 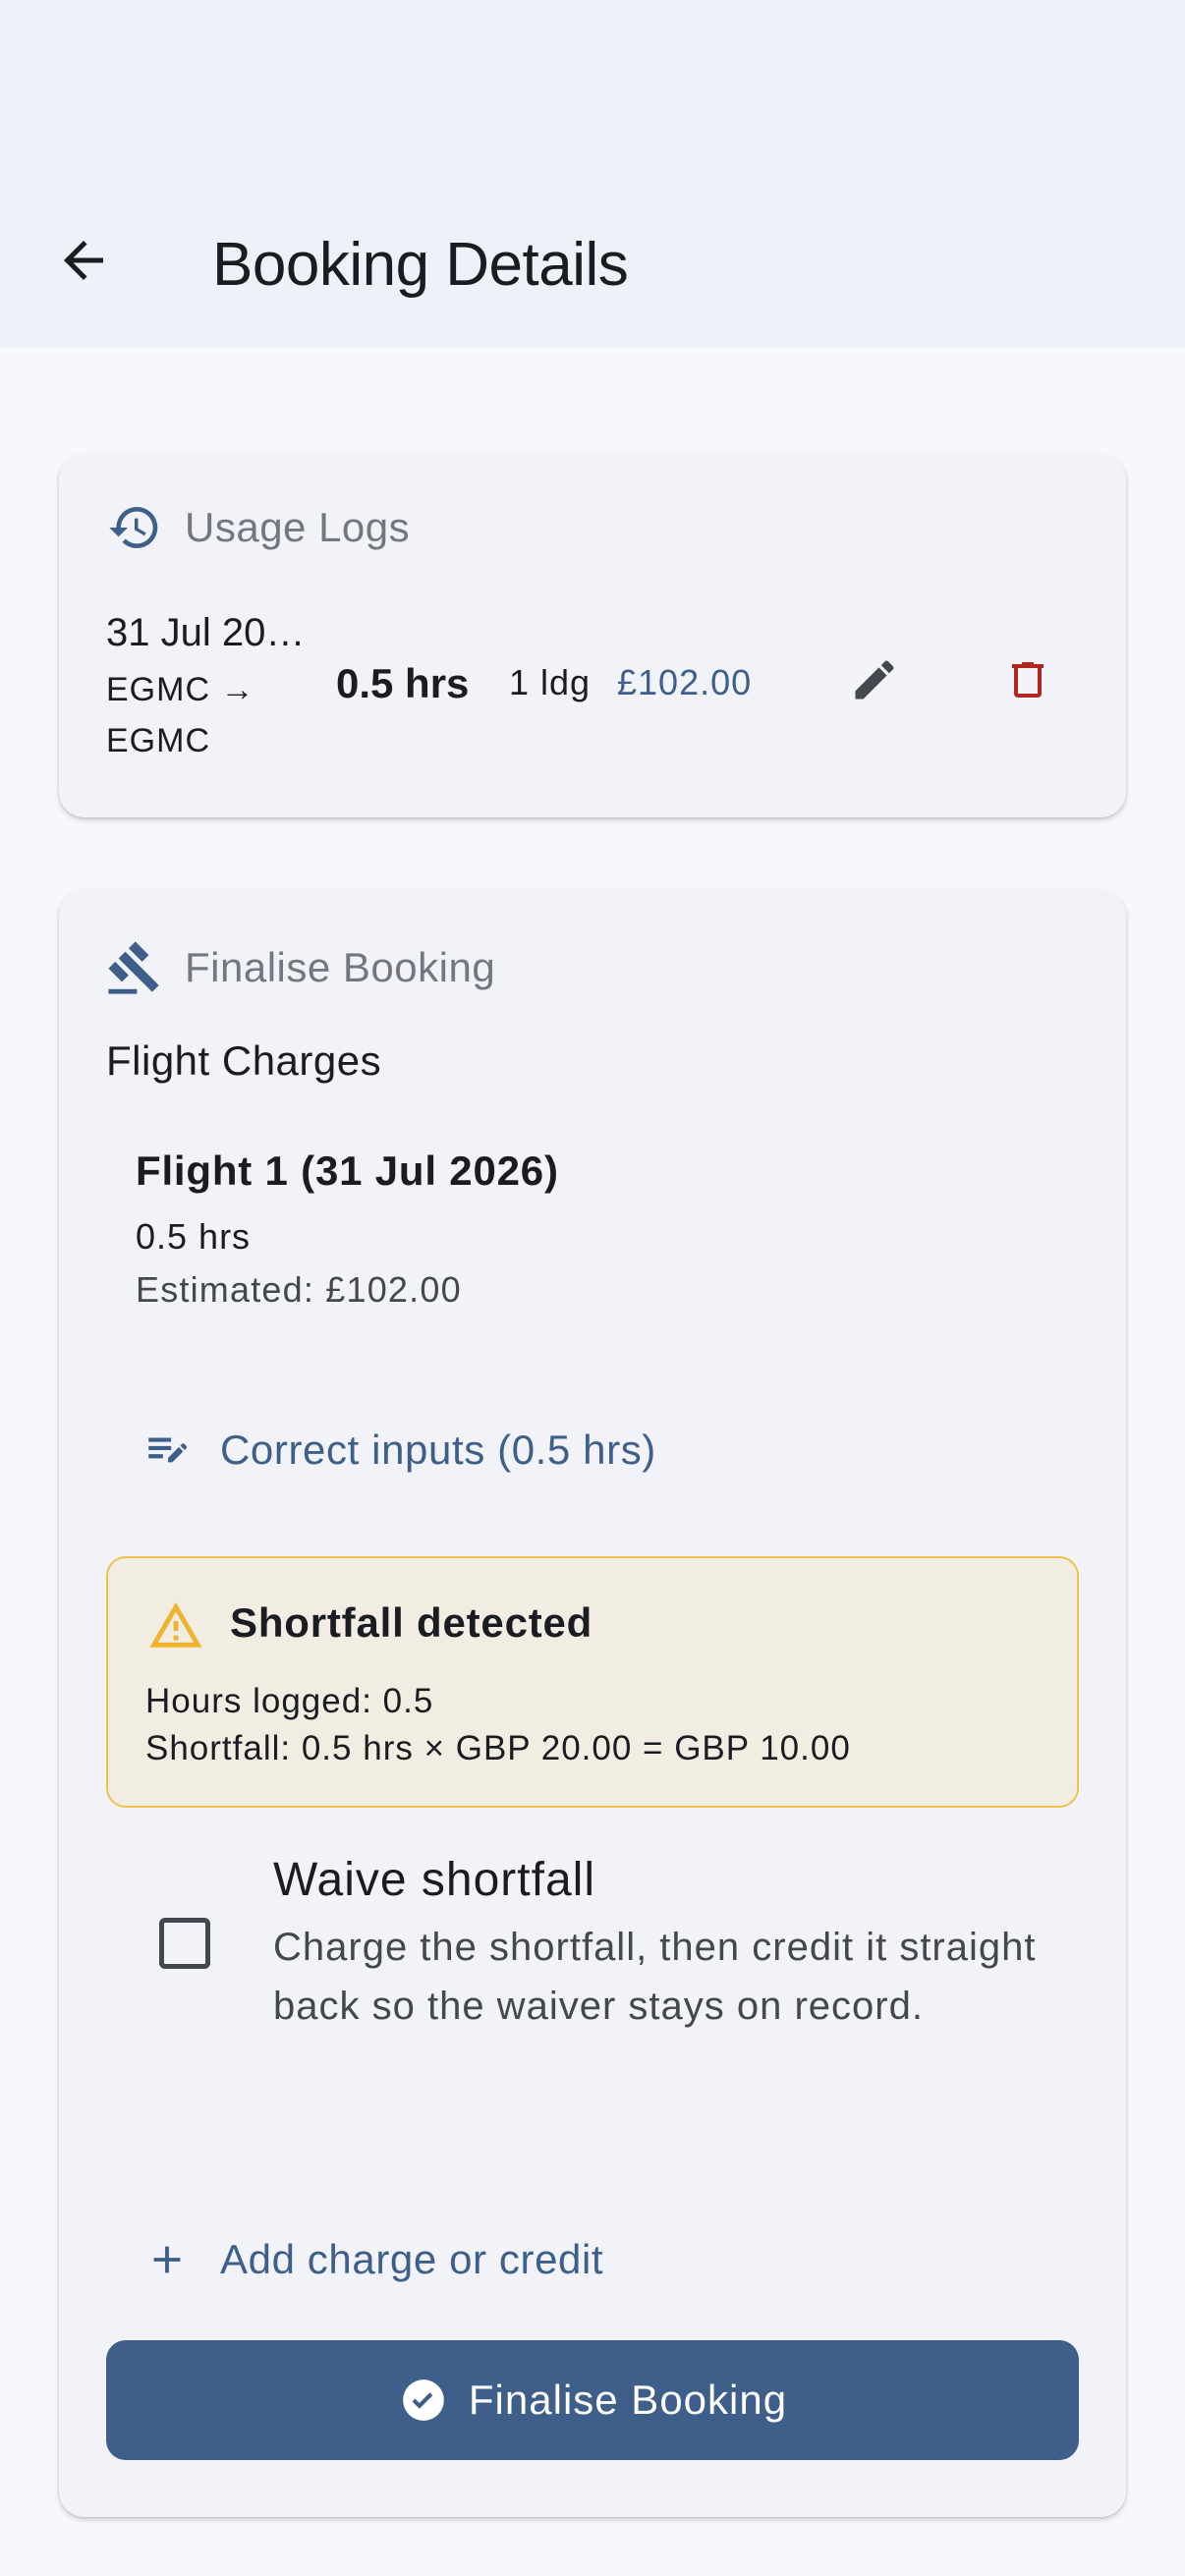 What do you see at coordinates (289, 1701) in the screenshot?
I see `warning-hours-logged: Hours logged: 0.5` at bounding box center [289, 1701].